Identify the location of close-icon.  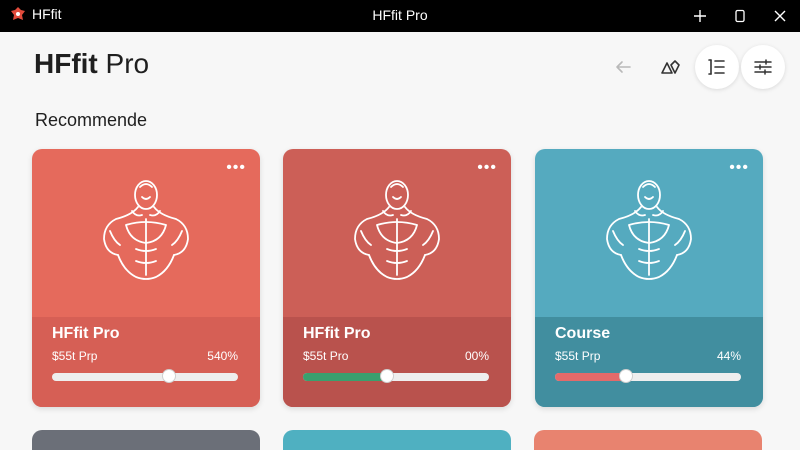
(780, 16).